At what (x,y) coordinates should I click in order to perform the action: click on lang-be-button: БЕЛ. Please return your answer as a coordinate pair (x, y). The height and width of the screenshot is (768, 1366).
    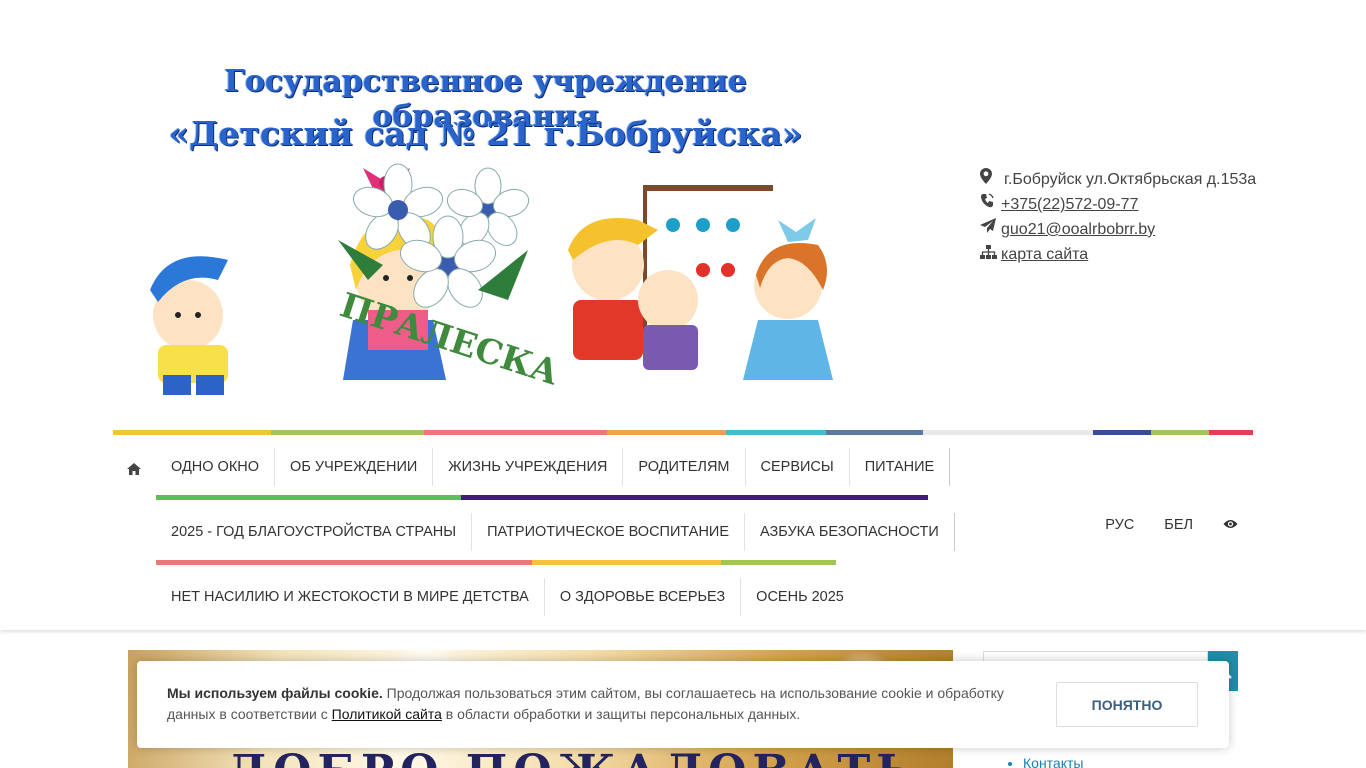
    Looking at the image, I should click on (1178, 525).